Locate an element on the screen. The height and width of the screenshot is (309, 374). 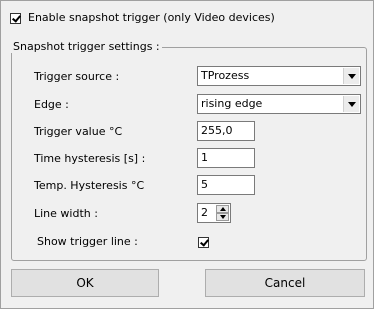
ok-button: OK is located at coordinates (85, 283).